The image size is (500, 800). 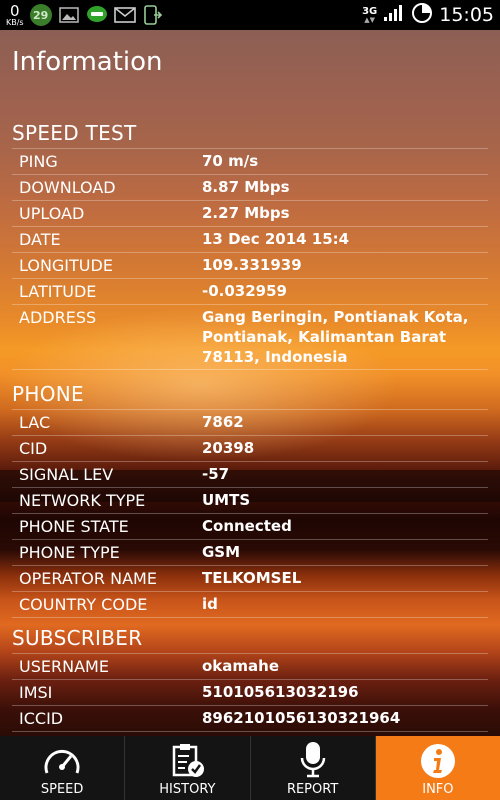 I want to click on tab-history-label: HISTORY, so click(x=187, y=789).